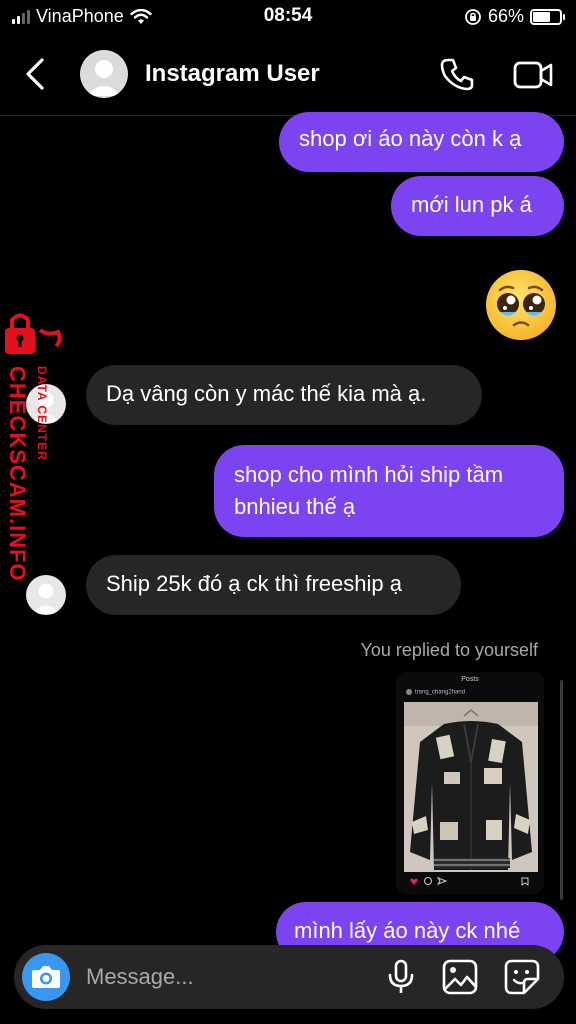  What do you see at coordinates (104, 78) in the screenshot?
I see `default-avatar-icon` at bounding box center [104, 78].